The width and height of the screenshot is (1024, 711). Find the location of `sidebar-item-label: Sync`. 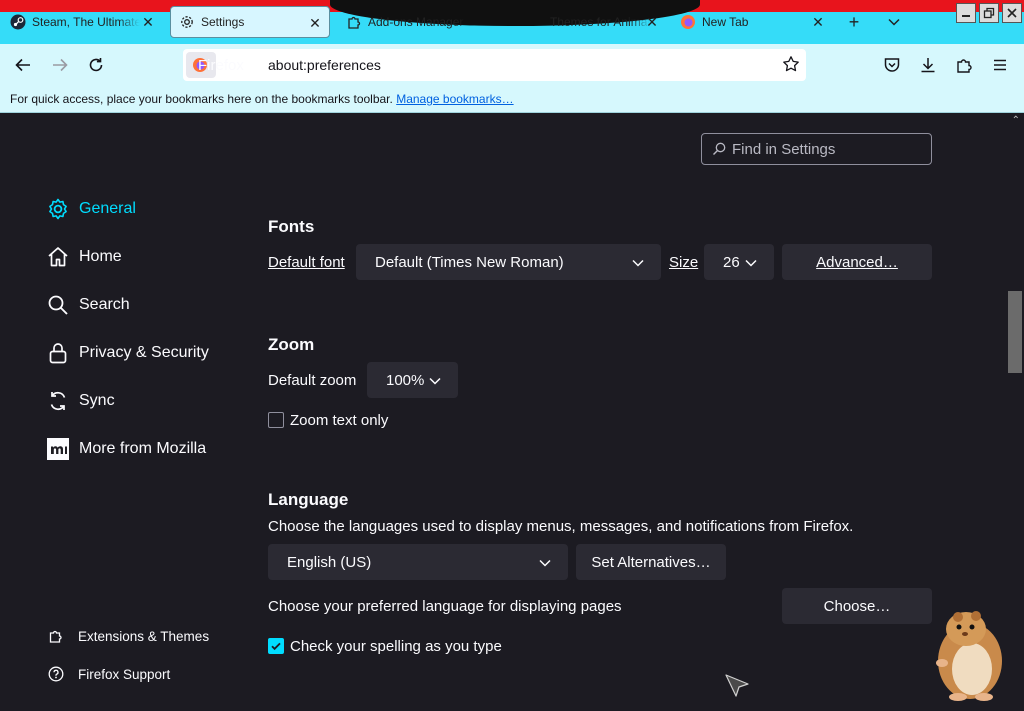

sidebar-item-label: Sync is located at coordinates (97, 400).